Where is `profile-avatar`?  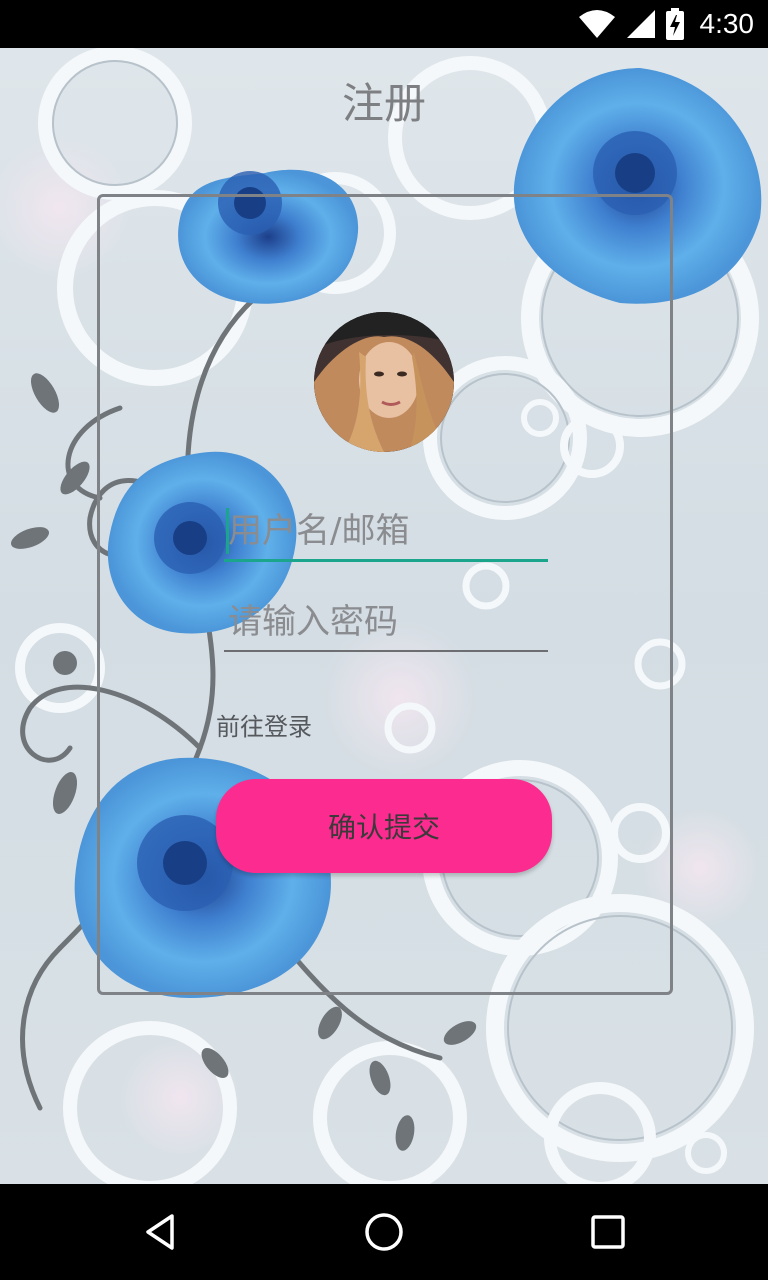 profile-avatar is located at coordinates (384, 382).